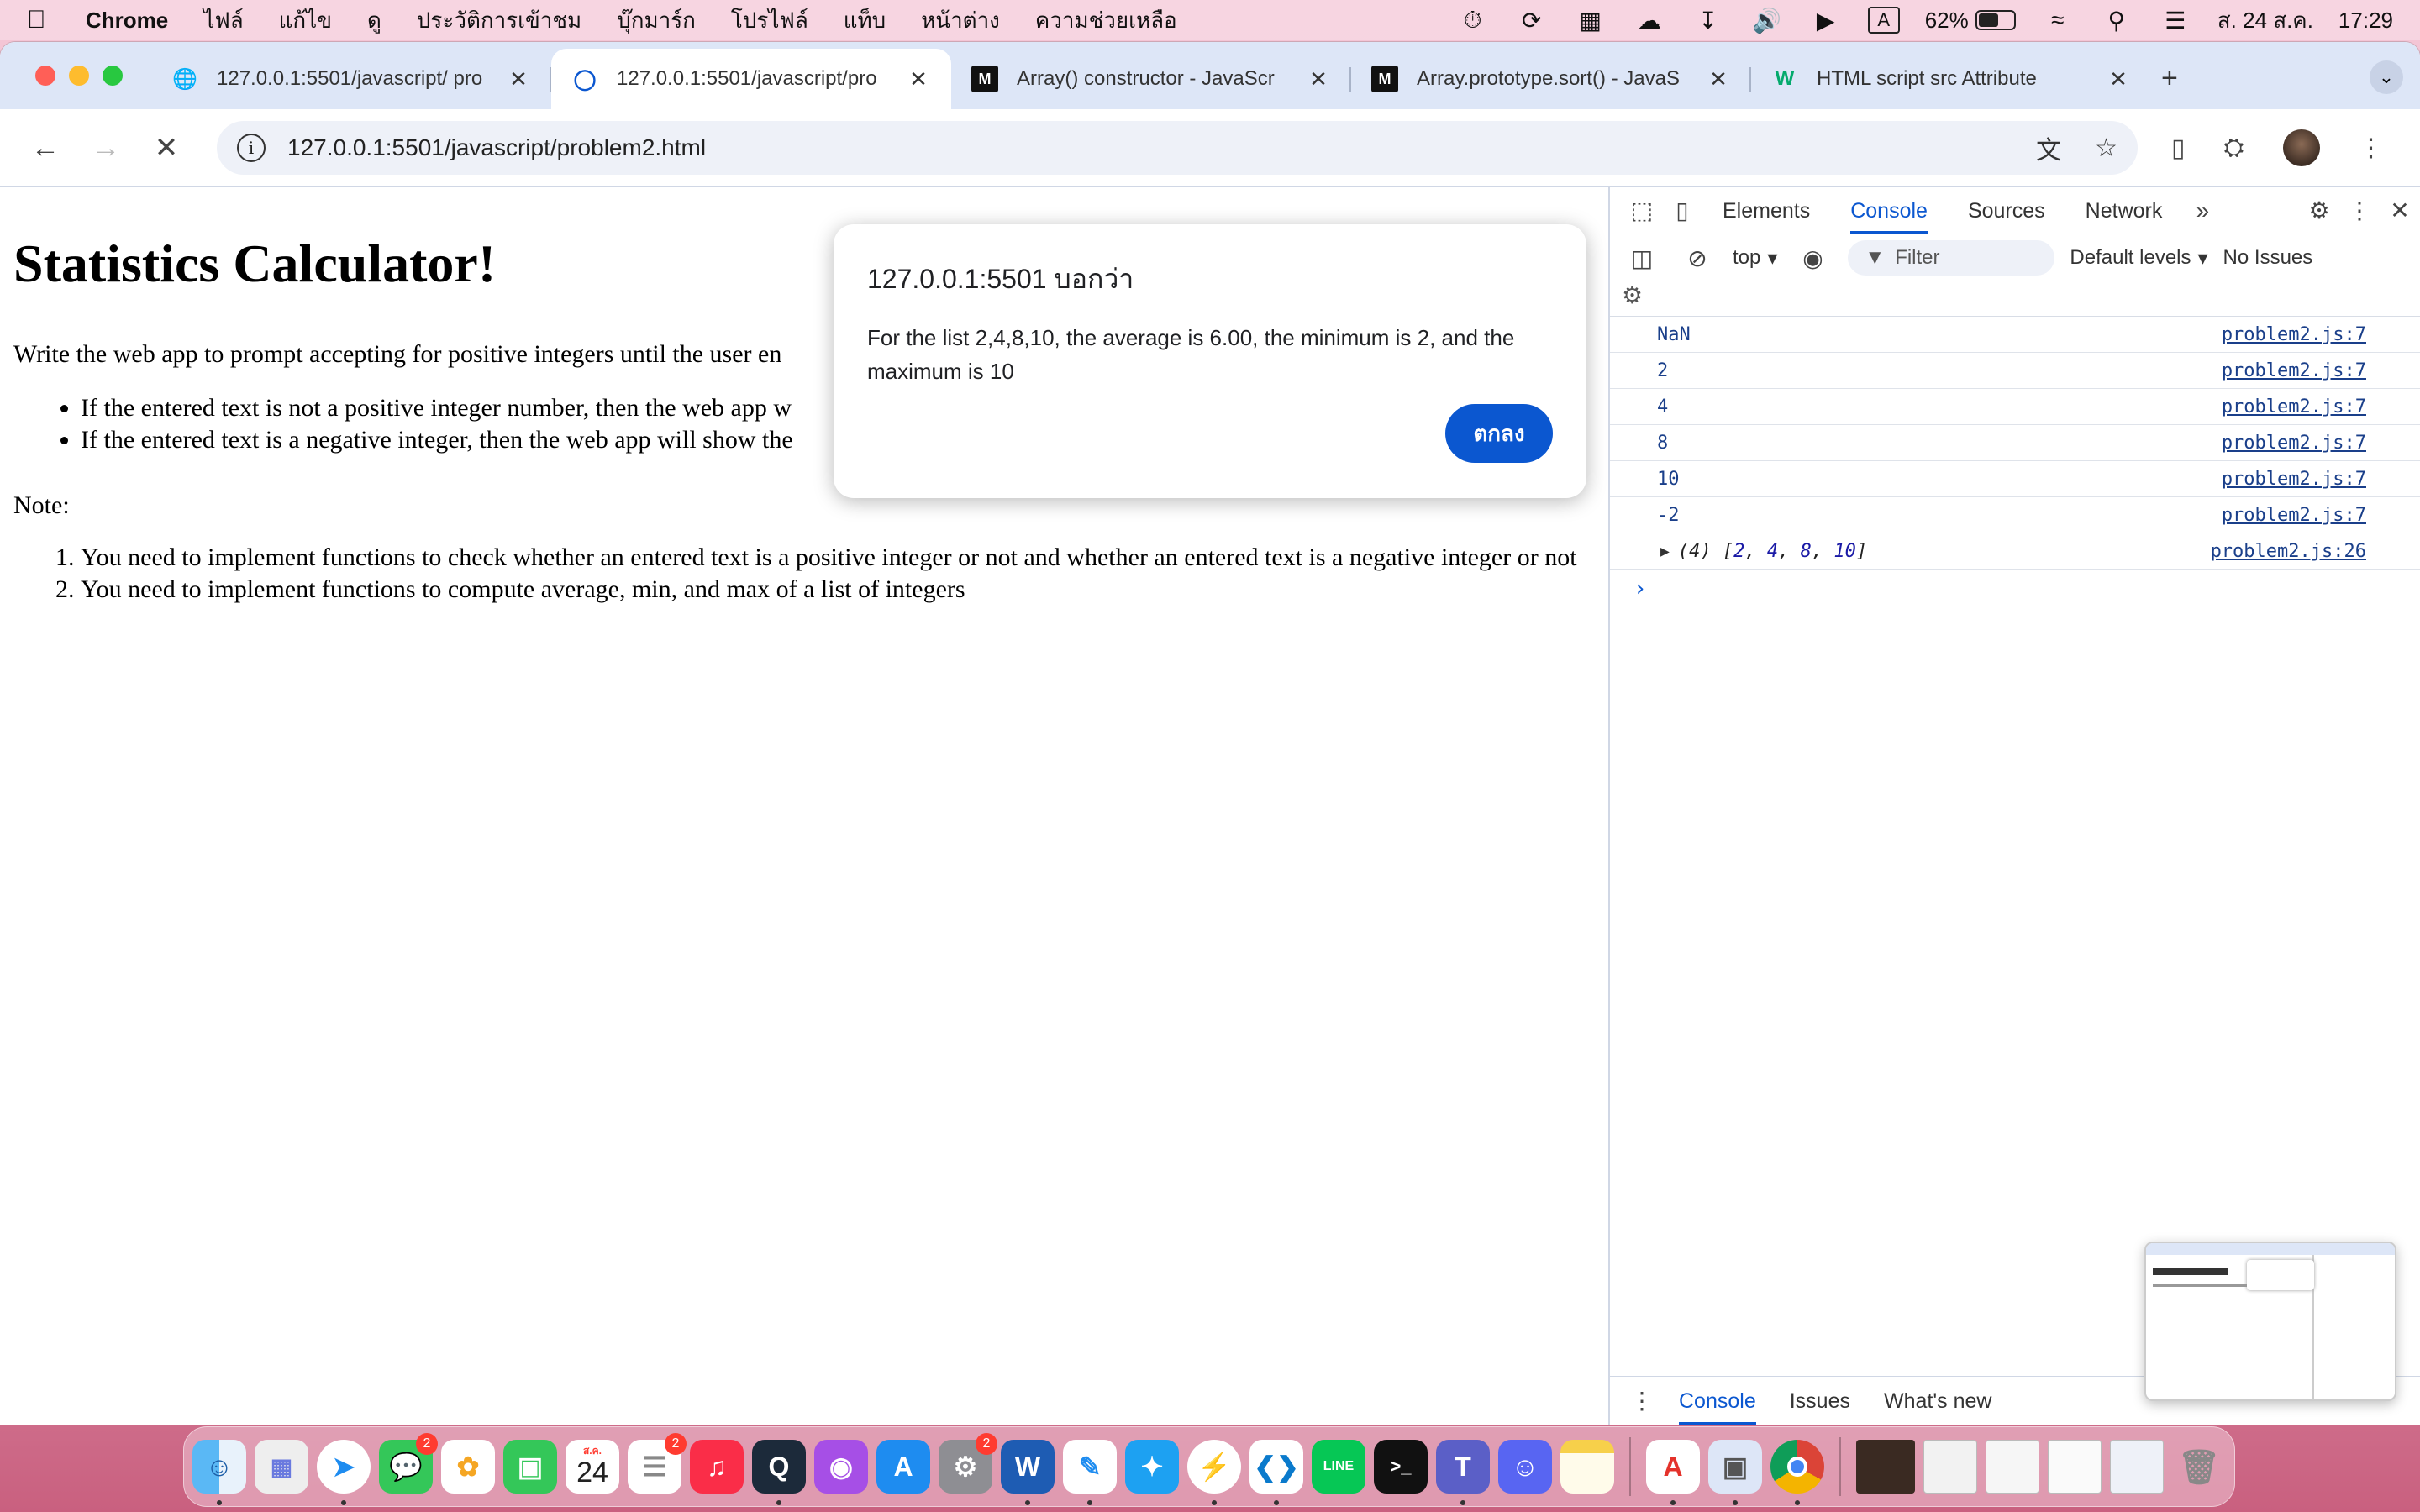  What do you see at coordinates (841, 1467) in the screenshot?
I see `podcasts-icon: ◉` at bounding box center [841, 1467].